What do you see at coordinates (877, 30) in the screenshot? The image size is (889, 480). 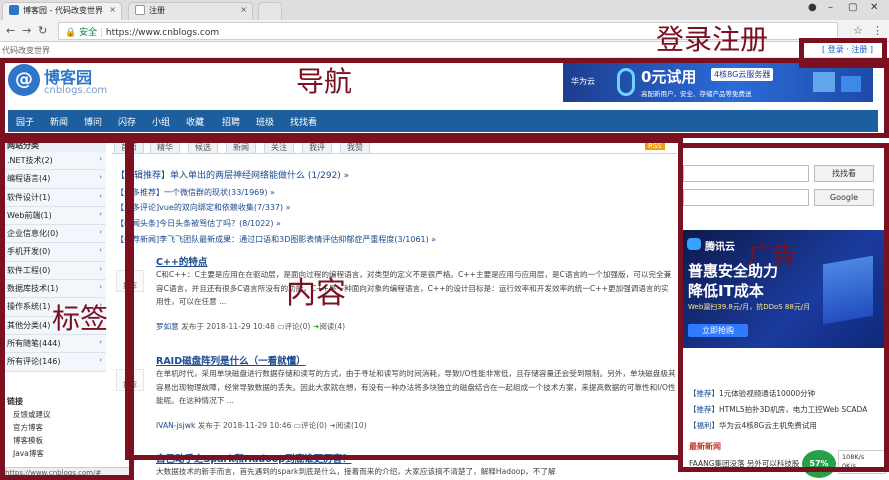 I see `menu-icon: ⋮` at bounding box center [877, 30].